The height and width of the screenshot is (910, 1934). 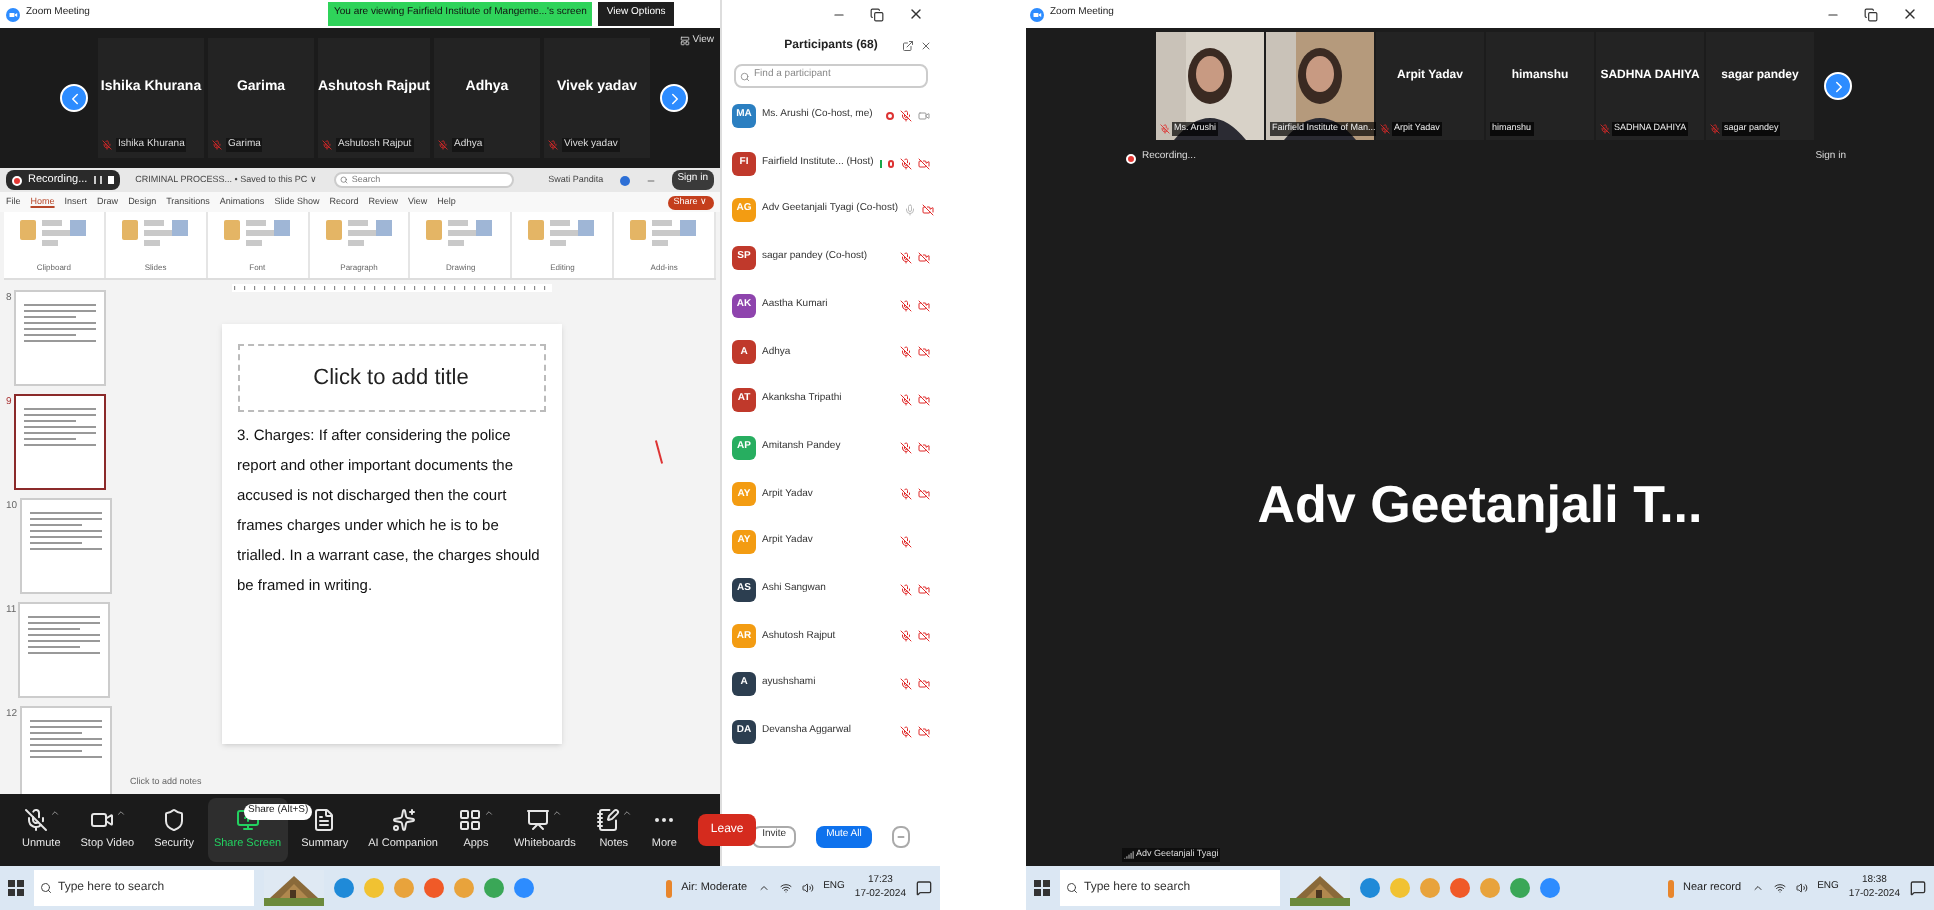 What do you see at coordinates (391, 378) in the screenshot?
I see `title-placeholder-text: Click to add title` at bounding box center [391, 378].